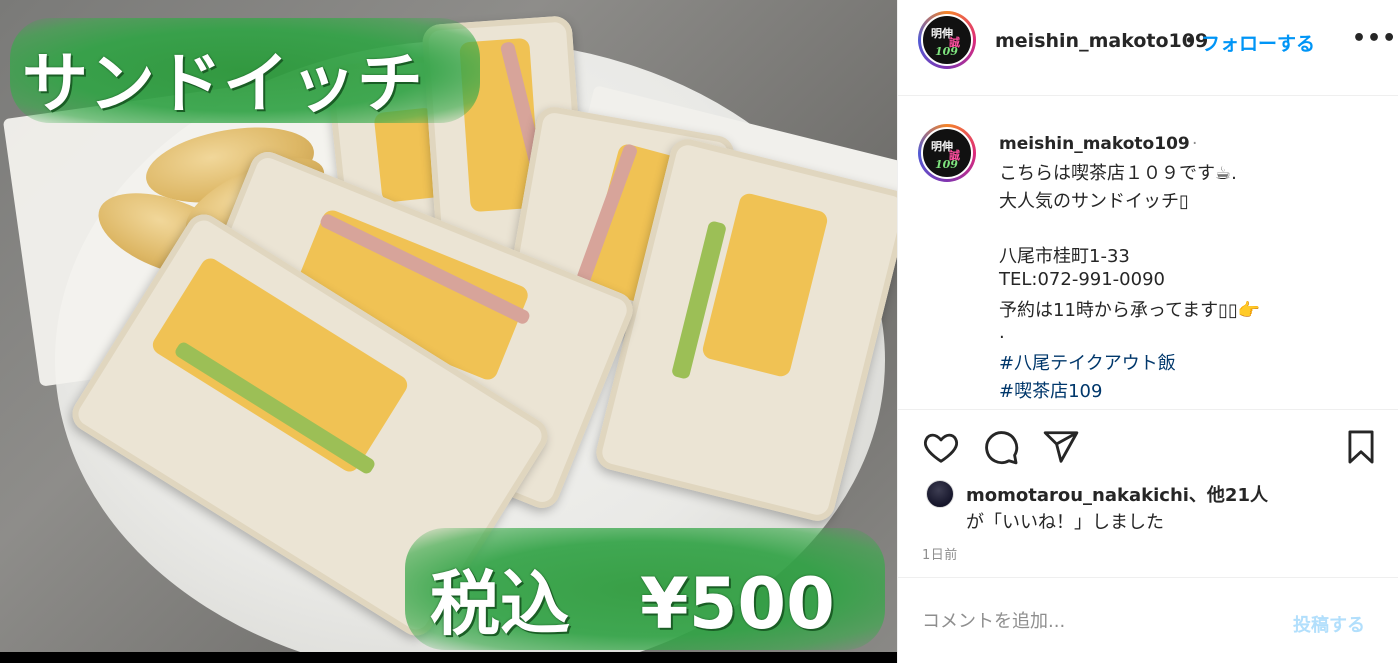  Describe the element at coordinates (223, 83) in the screenshot. I see `photo-title-text: サンドイッチ` at that location.